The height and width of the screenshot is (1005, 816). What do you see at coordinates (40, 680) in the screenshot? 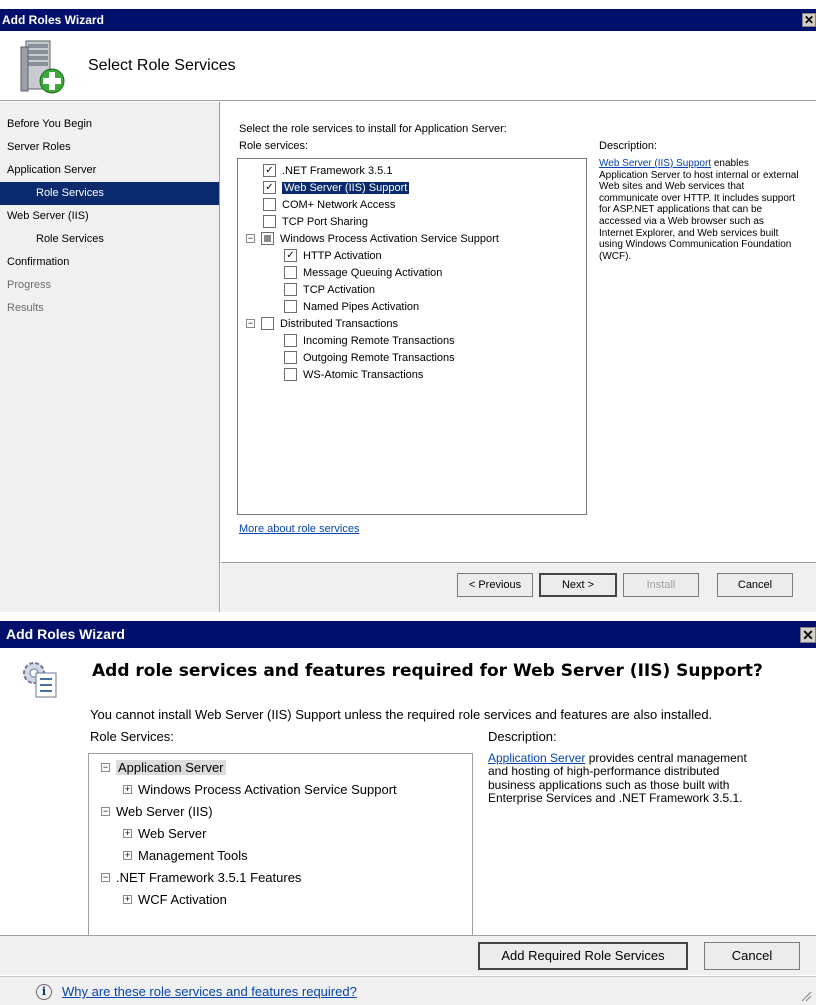
I see `role-features-icon` at bounding box center [40, 680].